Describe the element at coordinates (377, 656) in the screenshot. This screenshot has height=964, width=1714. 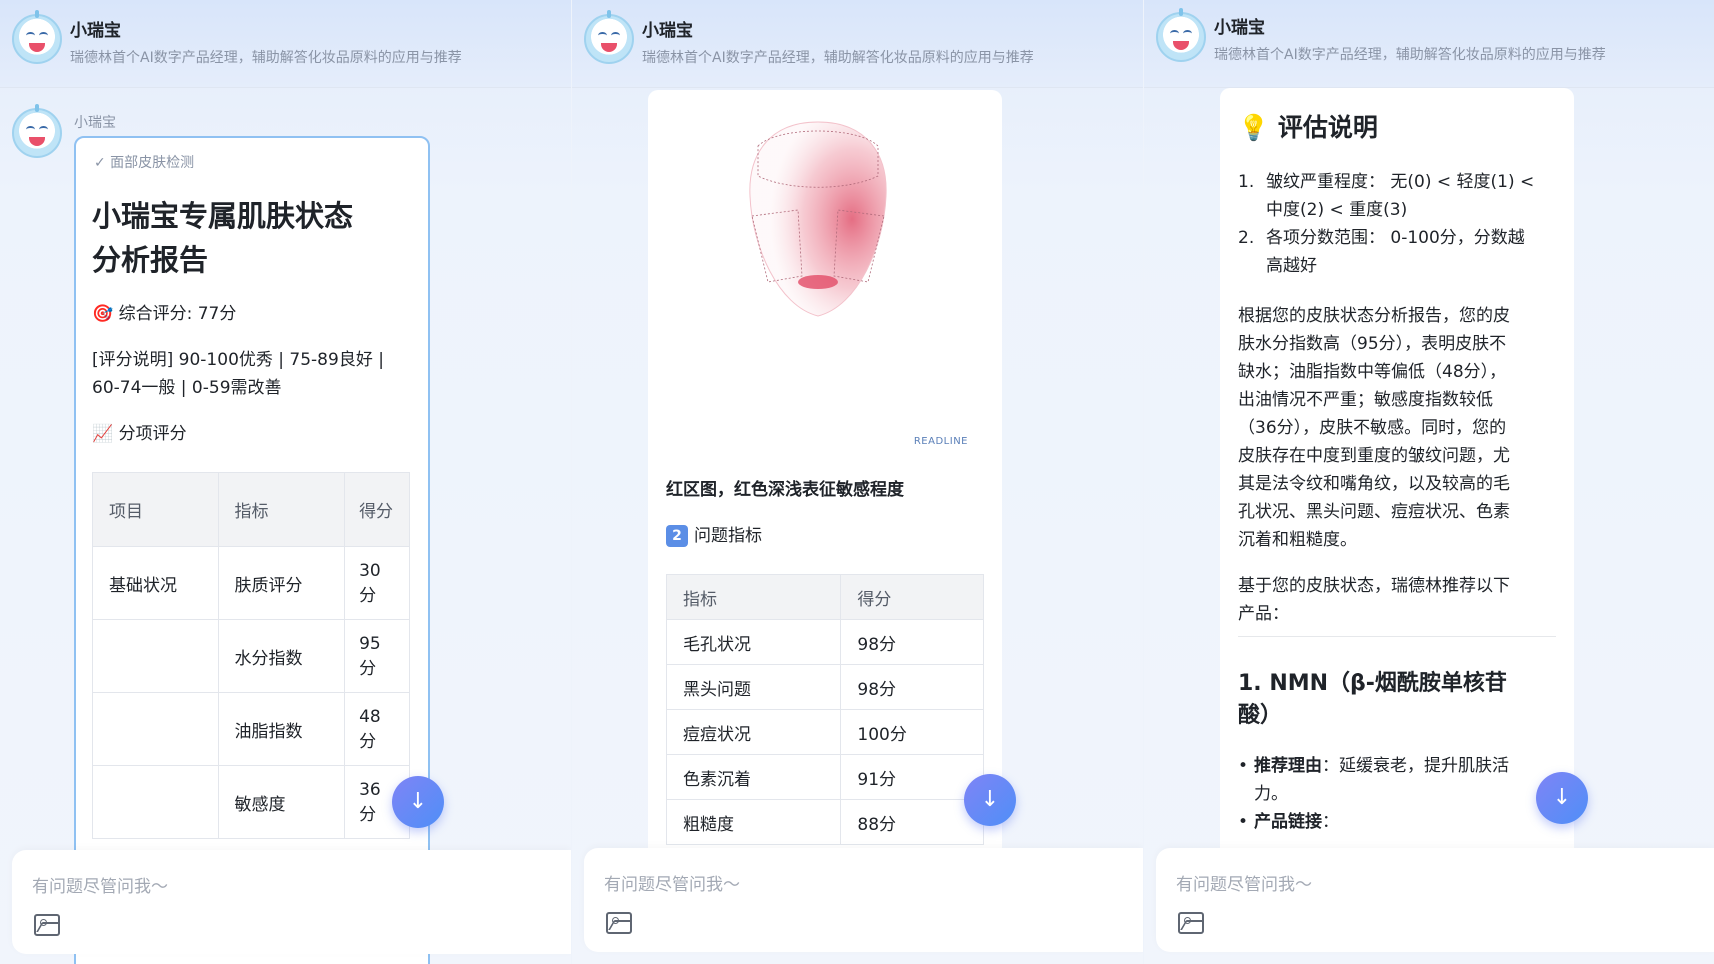
I see `table-cell: 95分` at that location.